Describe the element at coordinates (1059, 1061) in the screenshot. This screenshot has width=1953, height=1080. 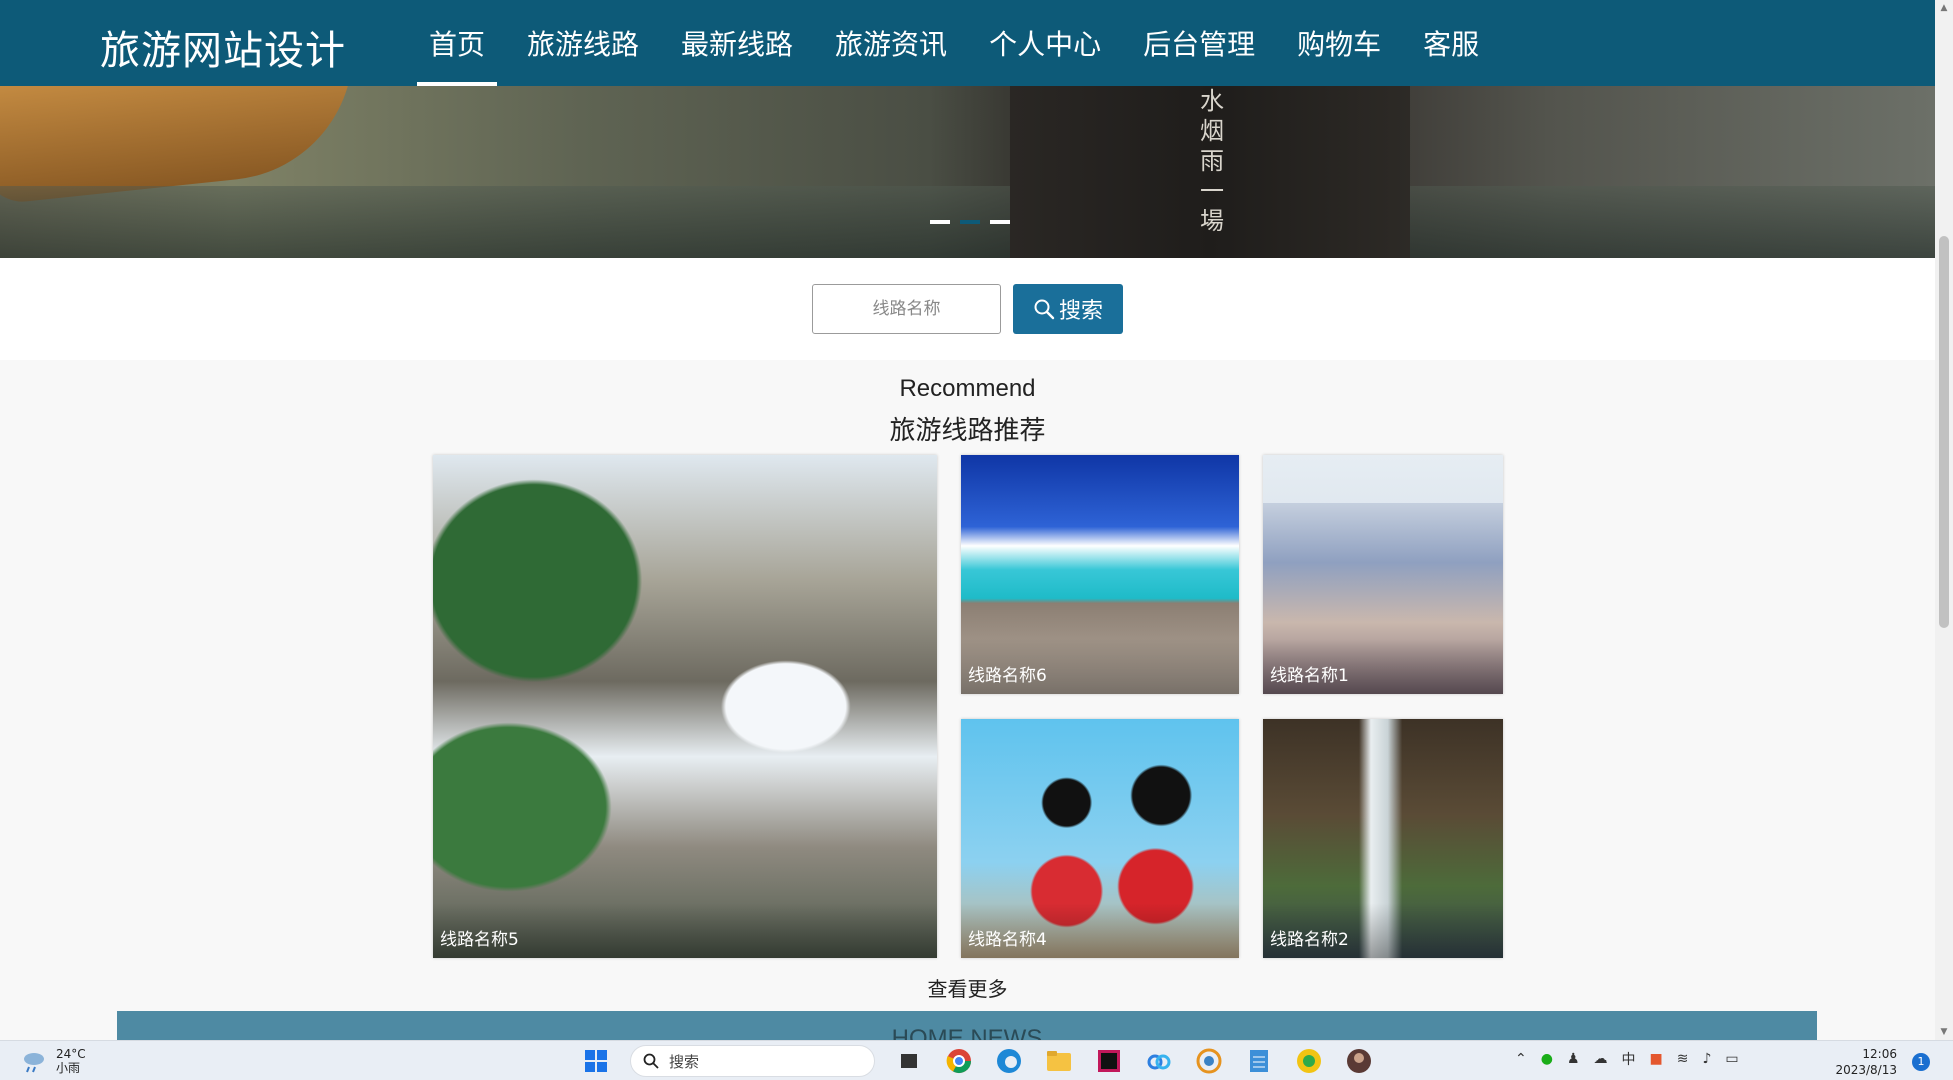
I see `file-explorer-icon` at that location.